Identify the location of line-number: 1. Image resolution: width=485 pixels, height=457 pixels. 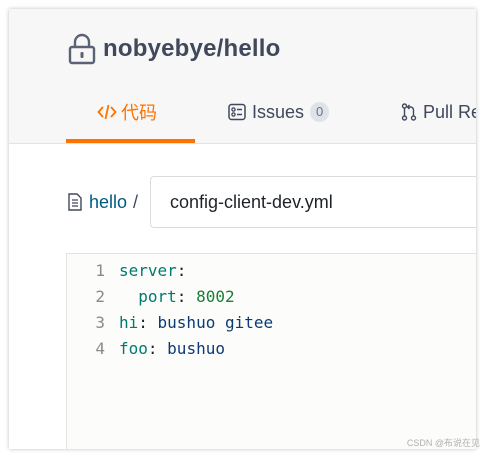
(100, 270).